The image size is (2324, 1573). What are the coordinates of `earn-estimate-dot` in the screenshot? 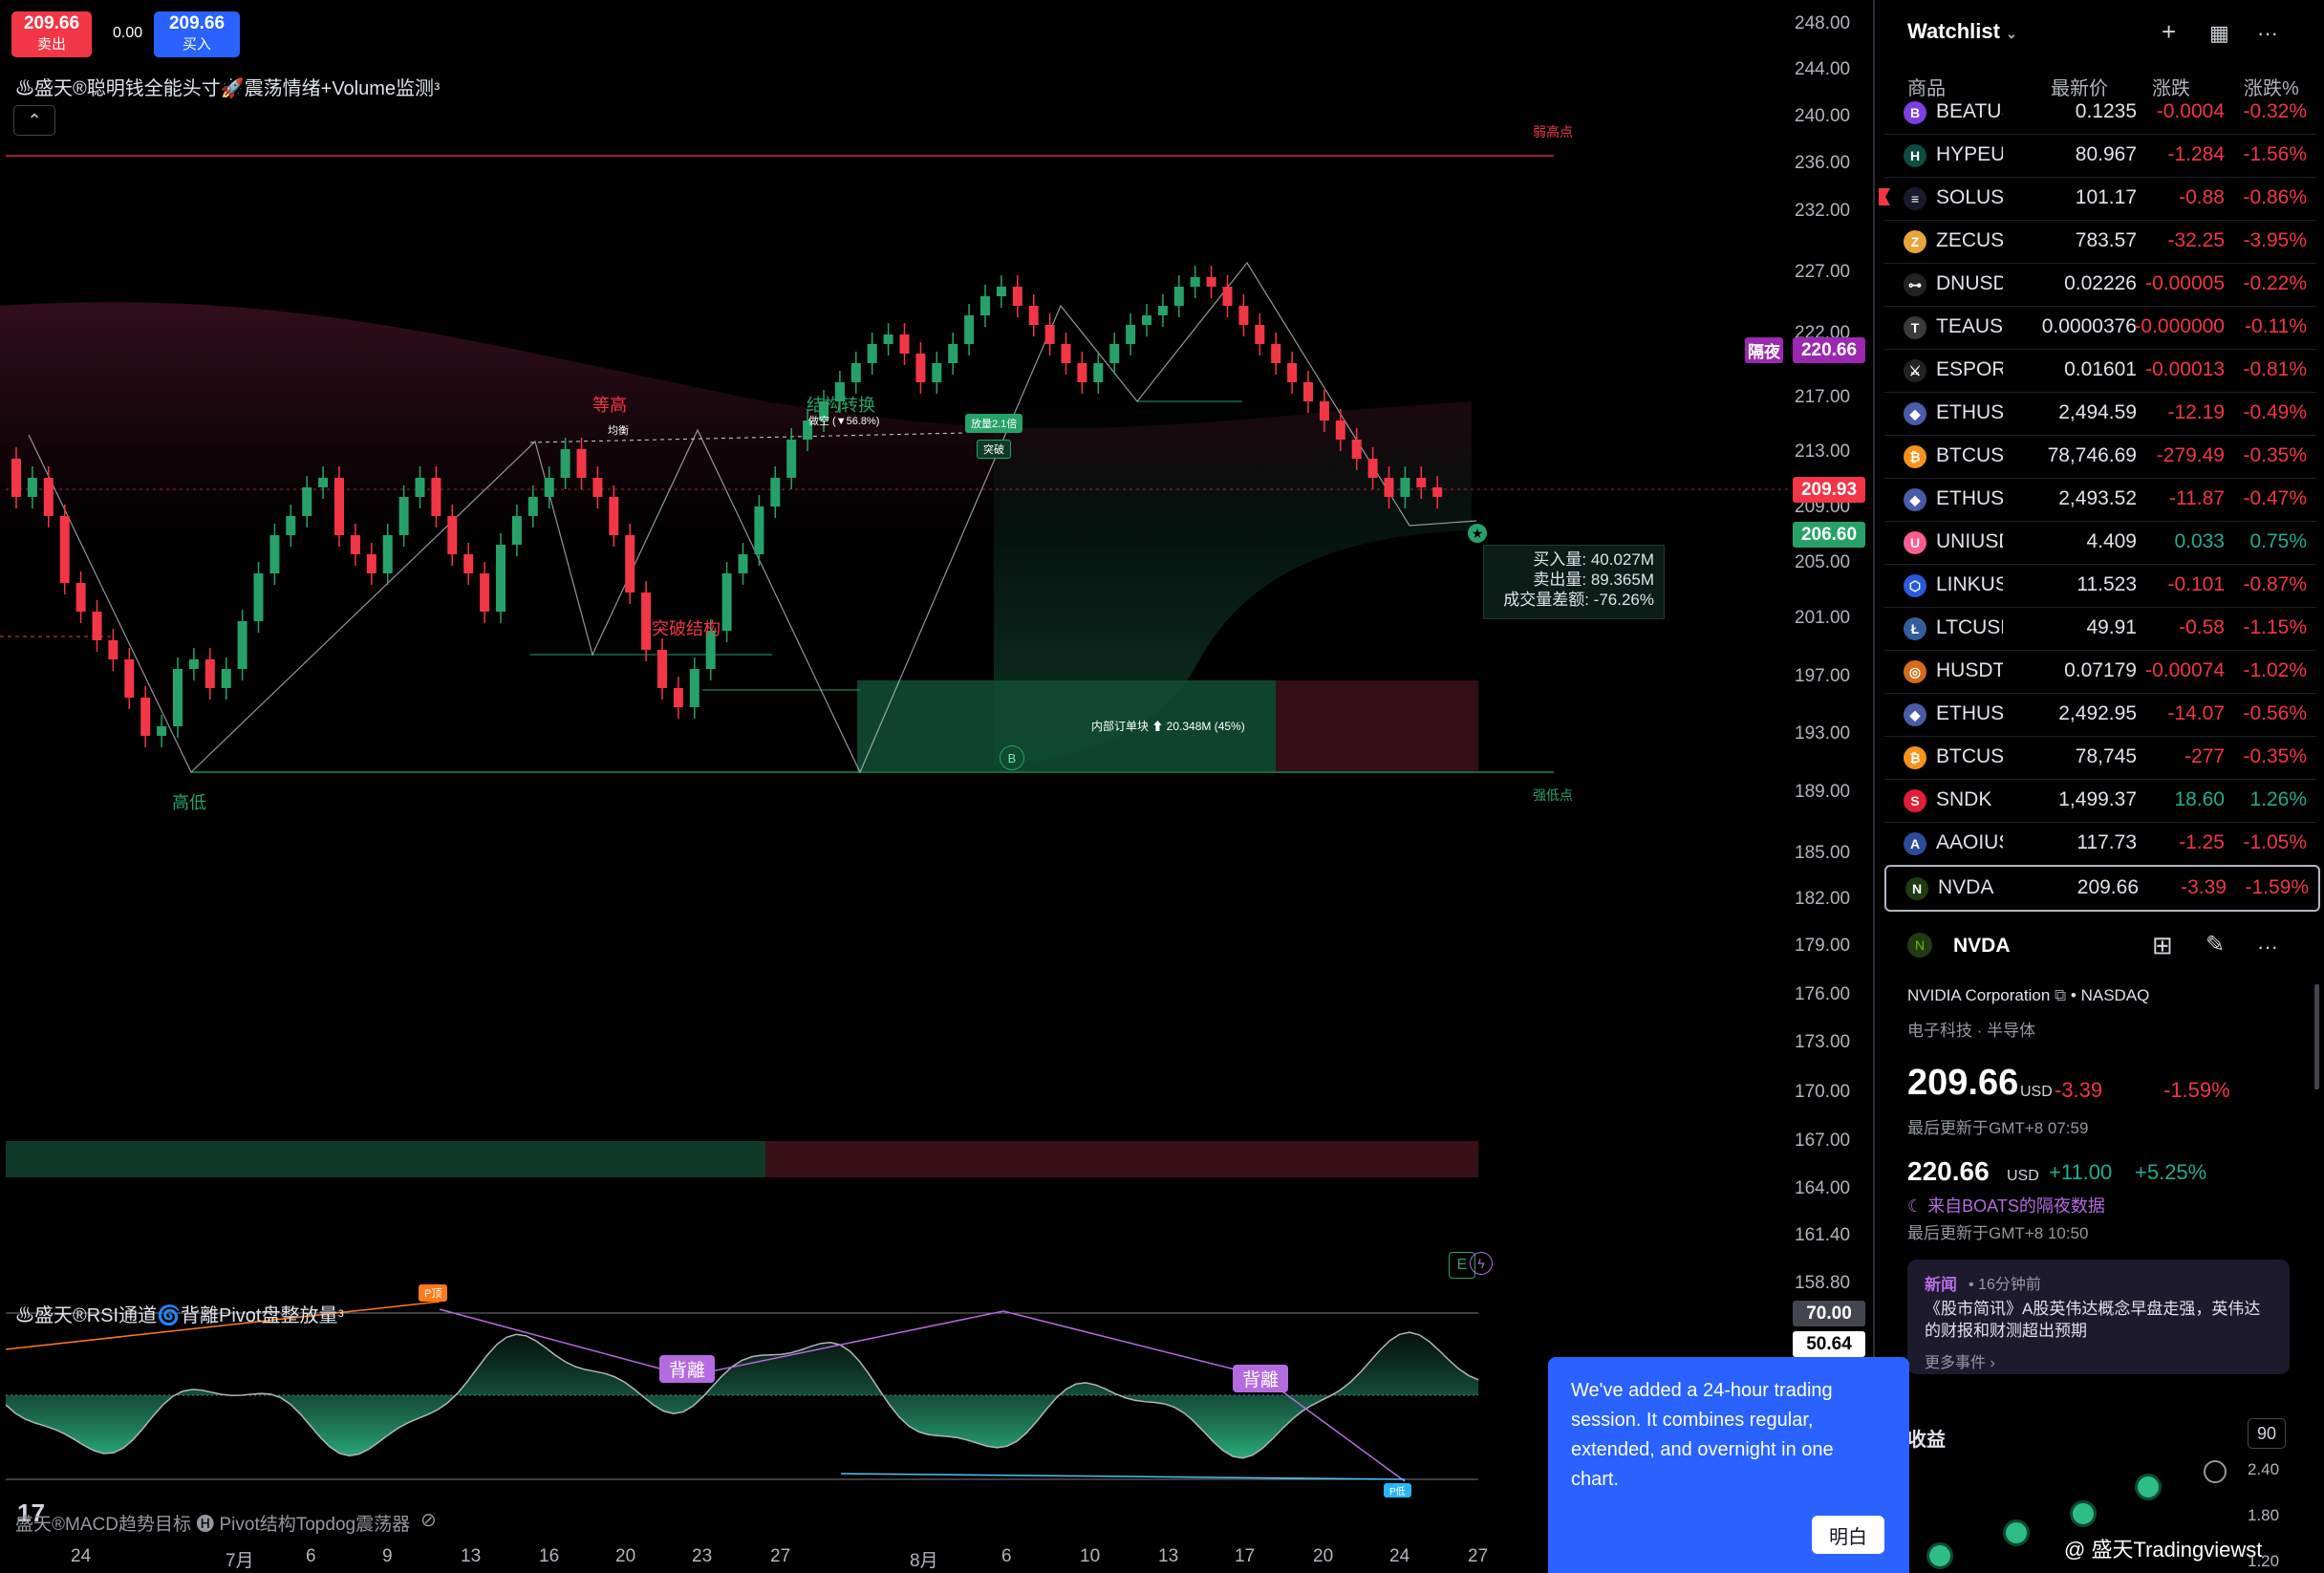 It's located at (2215, 1472).